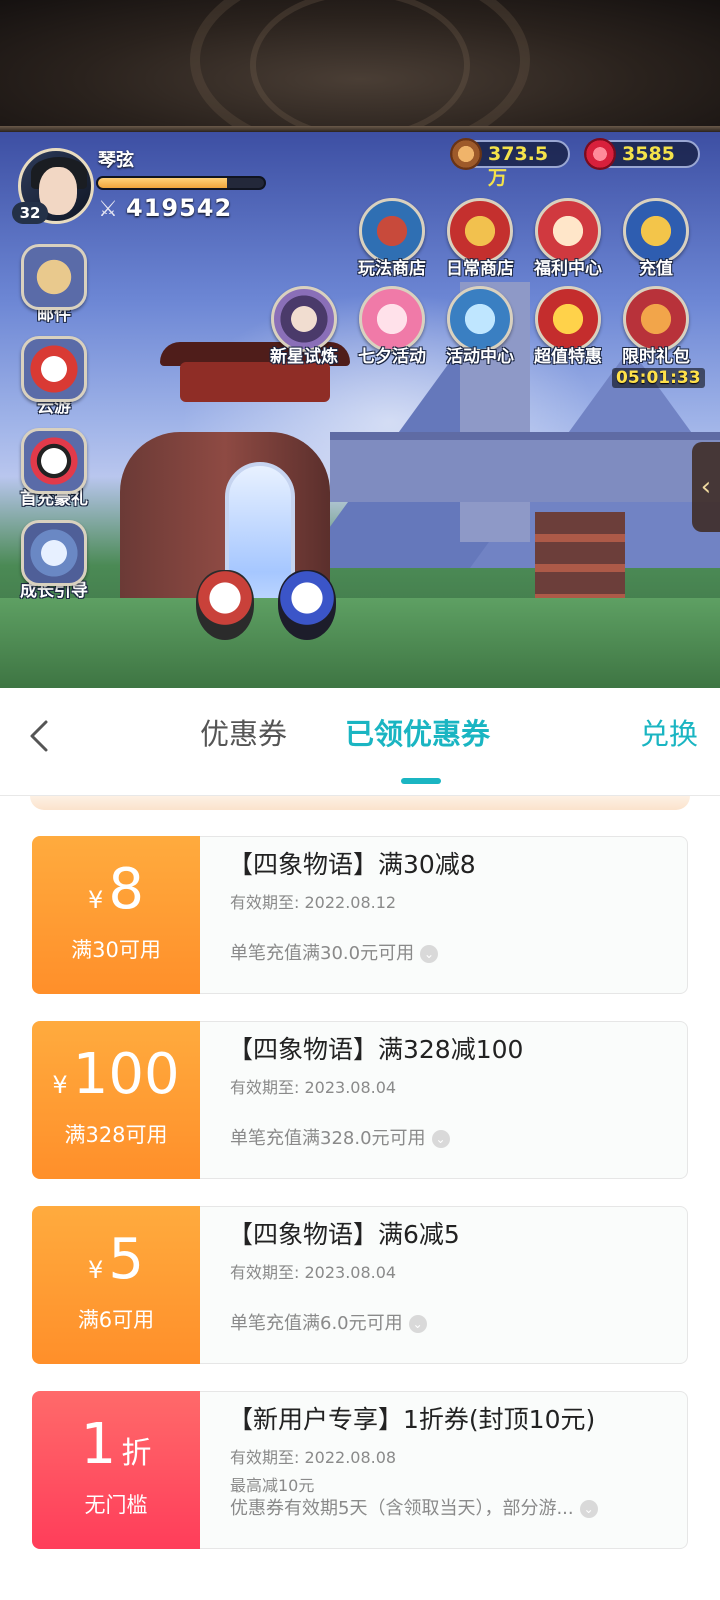 The height and width of the screenshot is (1600, 720). Describe the element at coordinates (116, 1505) in the screenshot. I see `coupon-condition: 无门槛` at that location.